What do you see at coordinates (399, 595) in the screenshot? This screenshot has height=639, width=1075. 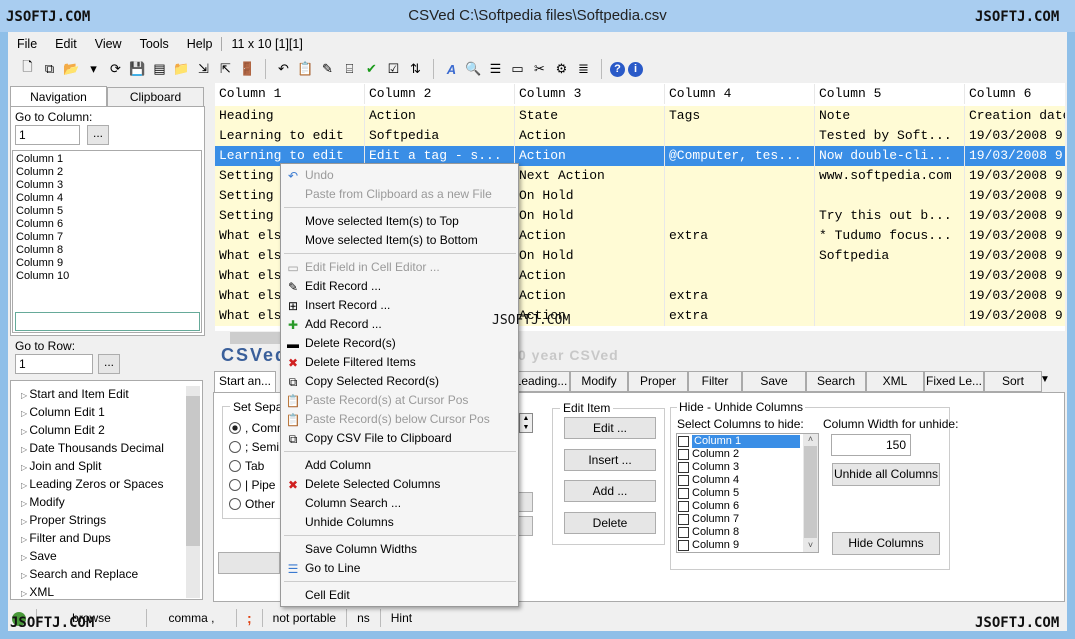 I see `menu-item-cell-edit: Cell Edit` at bounding box center [399, 595].